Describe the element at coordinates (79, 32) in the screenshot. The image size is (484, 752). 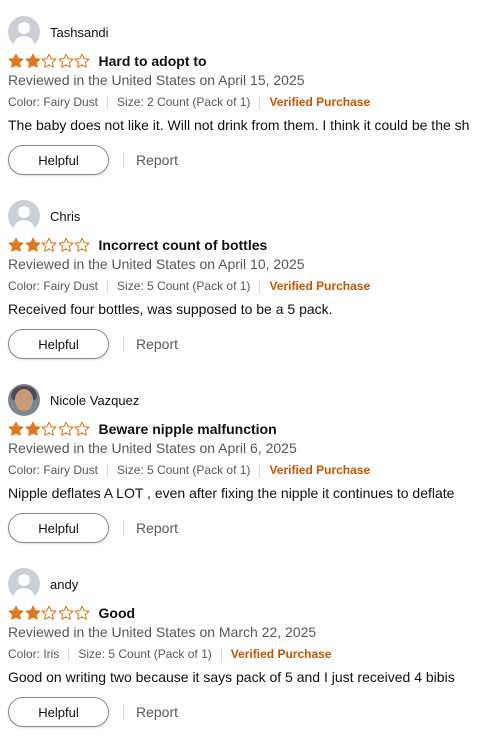
I see `reviewer-name: Tashsandi` at that location.